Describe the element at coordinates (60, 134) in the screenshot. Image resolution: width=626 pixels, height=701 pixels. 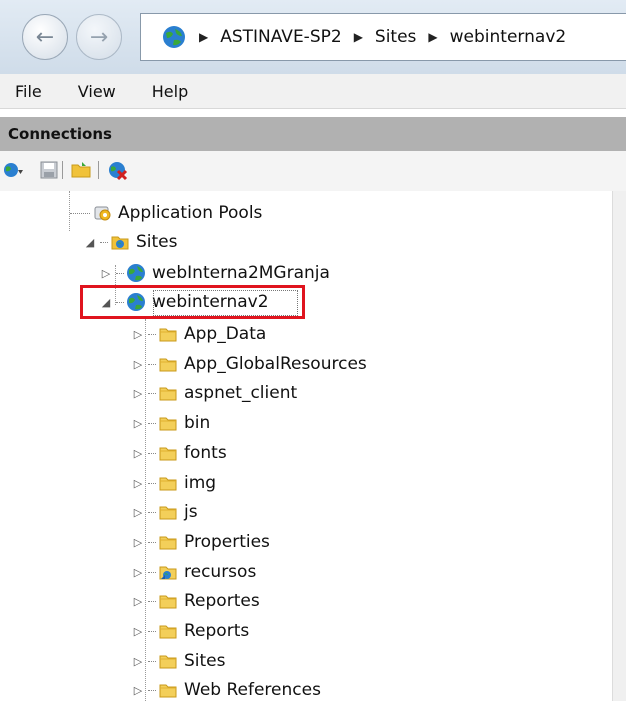
I see `connections-title: Connections` at that location.